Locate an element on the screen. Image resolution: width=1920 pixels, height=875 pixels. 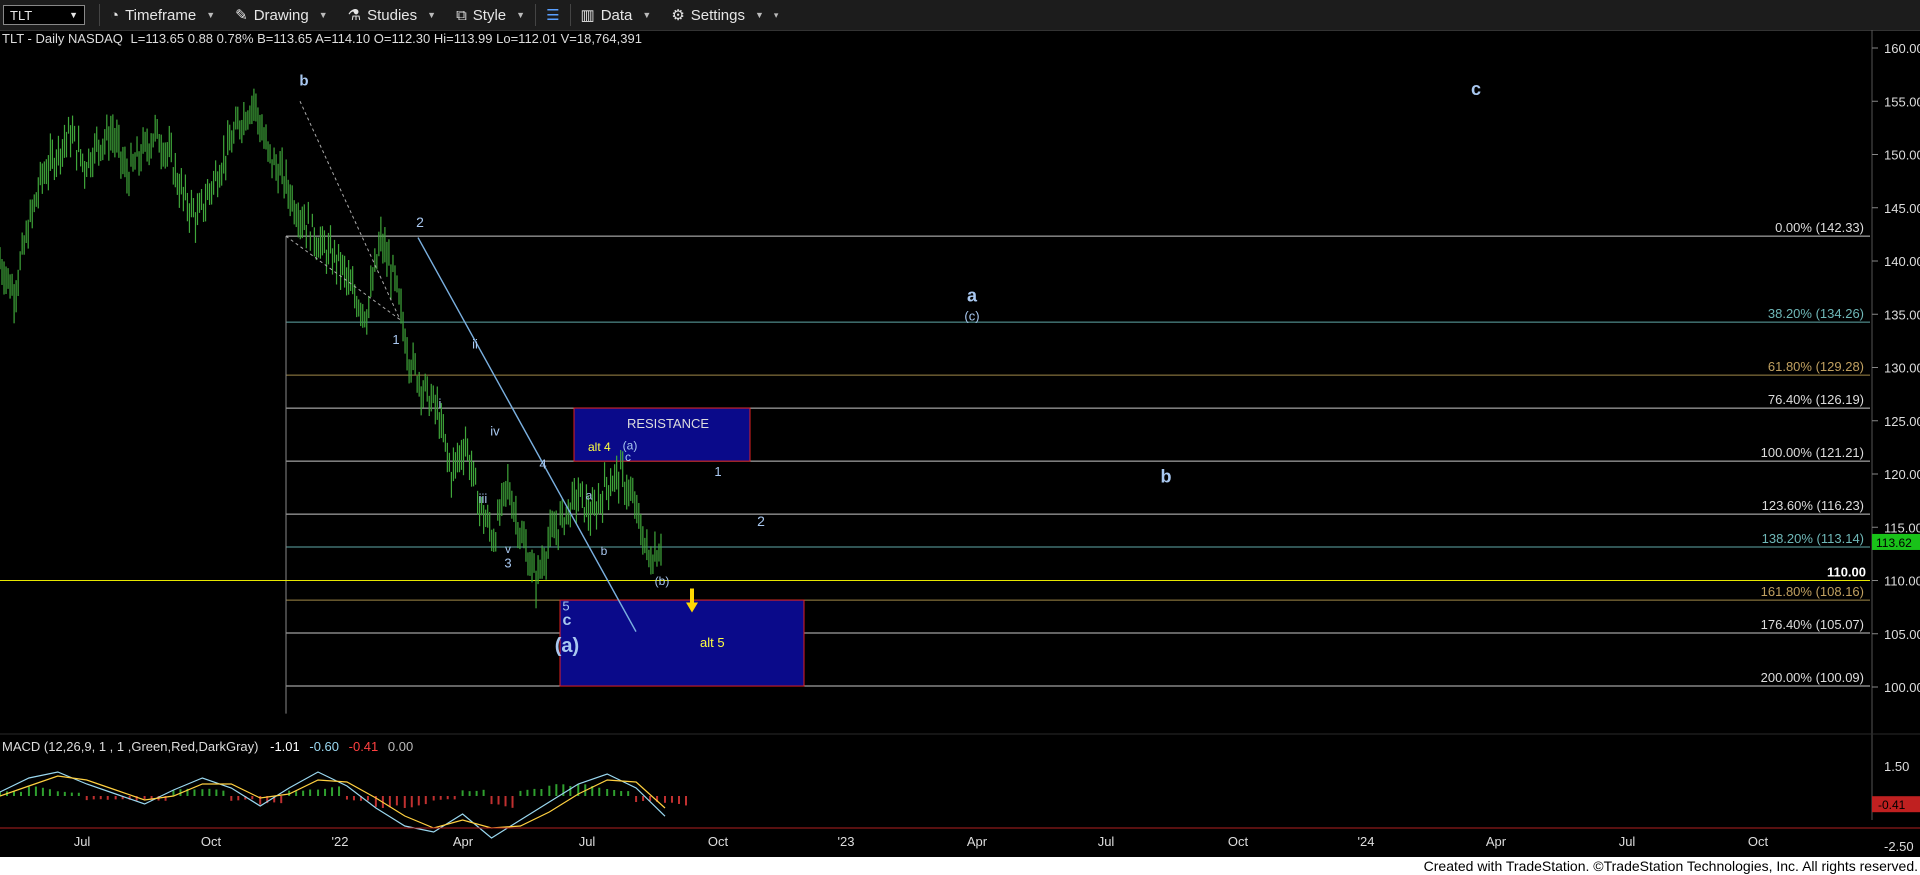
fib-level-label: 0.00% (142.33) is located at coordinates (1819, 227).